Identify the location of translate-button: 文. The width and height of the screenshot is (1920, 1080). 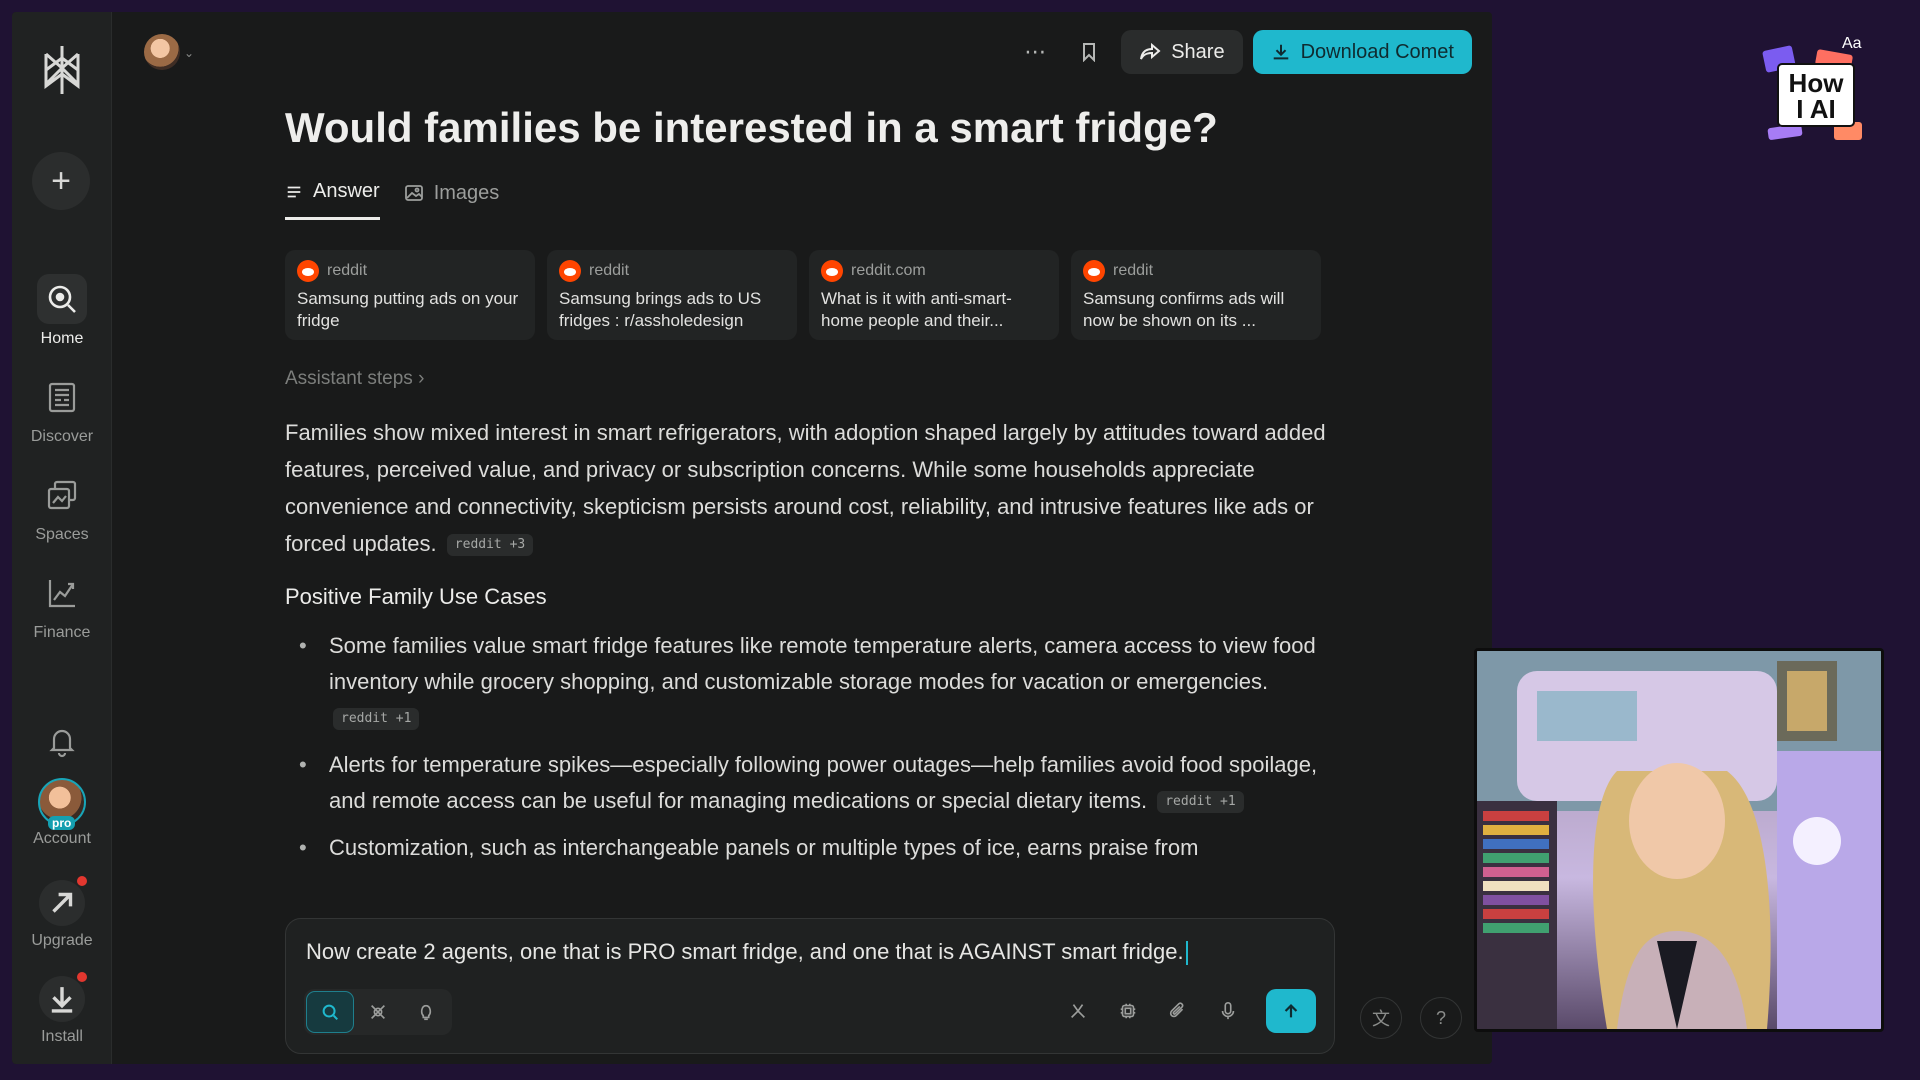
(1381, 1018).